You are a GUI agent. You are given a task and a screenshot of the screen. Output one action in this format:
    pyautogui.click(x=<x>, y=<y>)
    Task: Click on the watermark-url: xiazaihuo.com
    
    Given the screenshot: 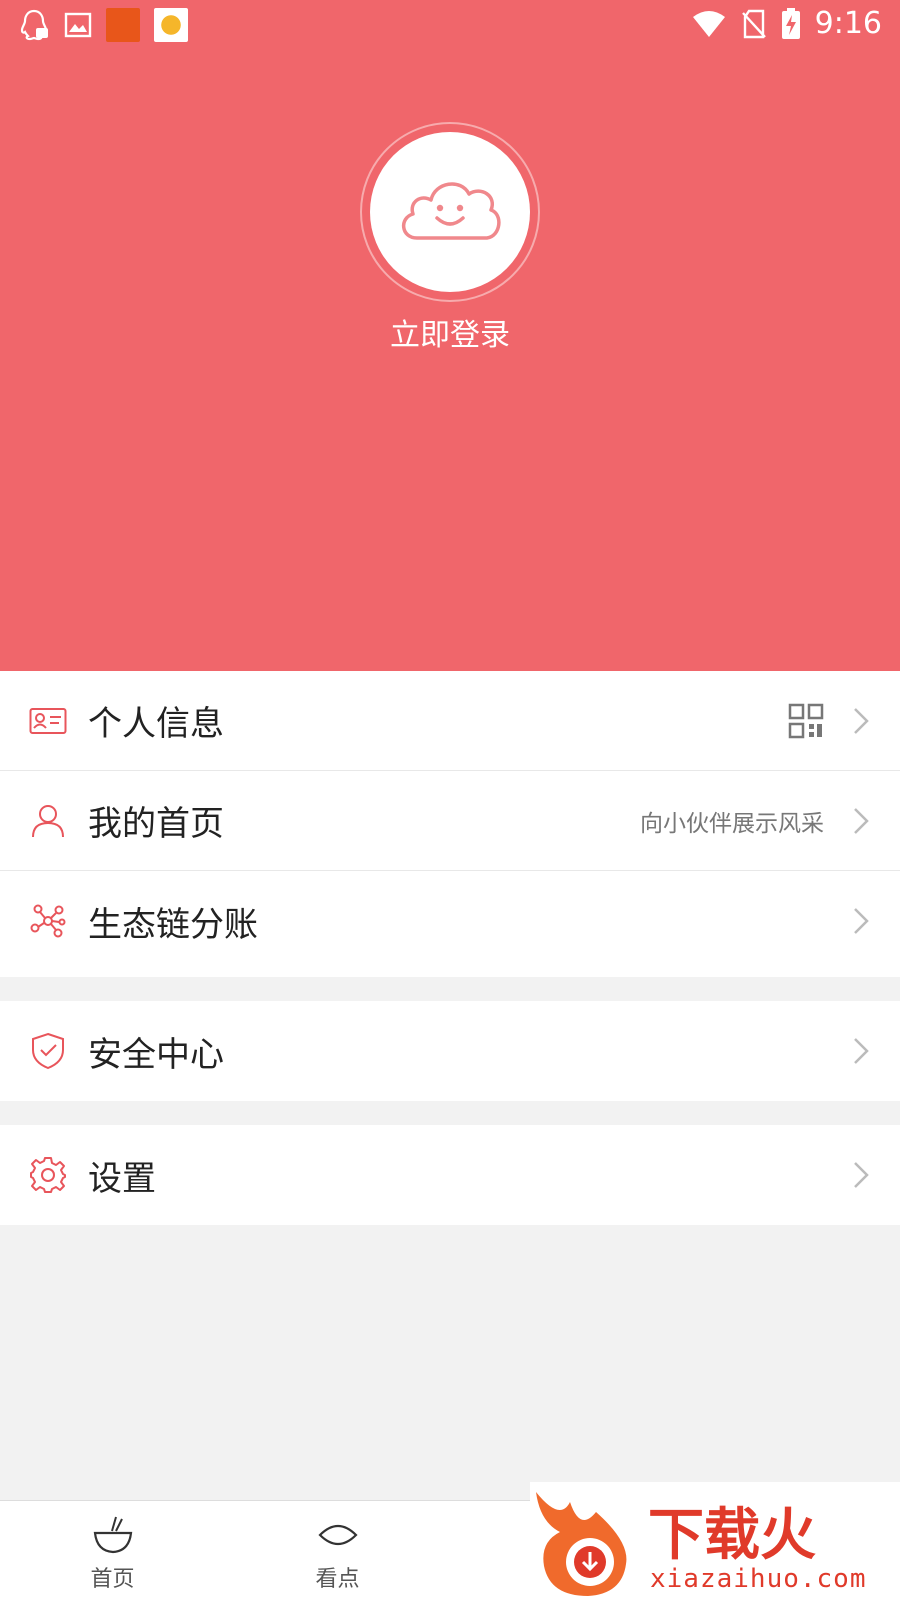 What is the action you would take?
    pyautogui.click(x=758, y=1579)
    